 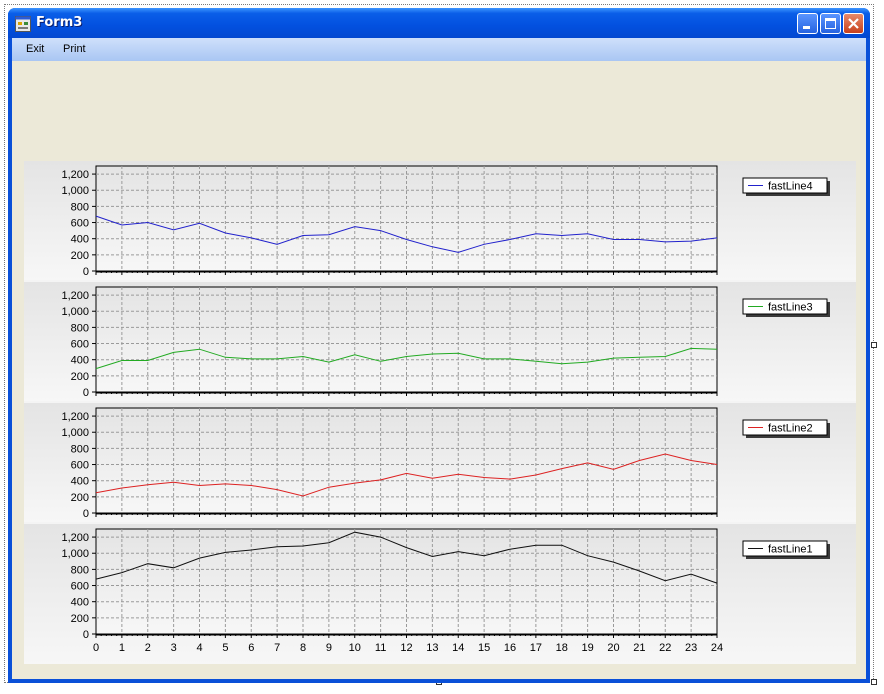 I want to click on x-tick-label: 4, so click(x=199, y=648).